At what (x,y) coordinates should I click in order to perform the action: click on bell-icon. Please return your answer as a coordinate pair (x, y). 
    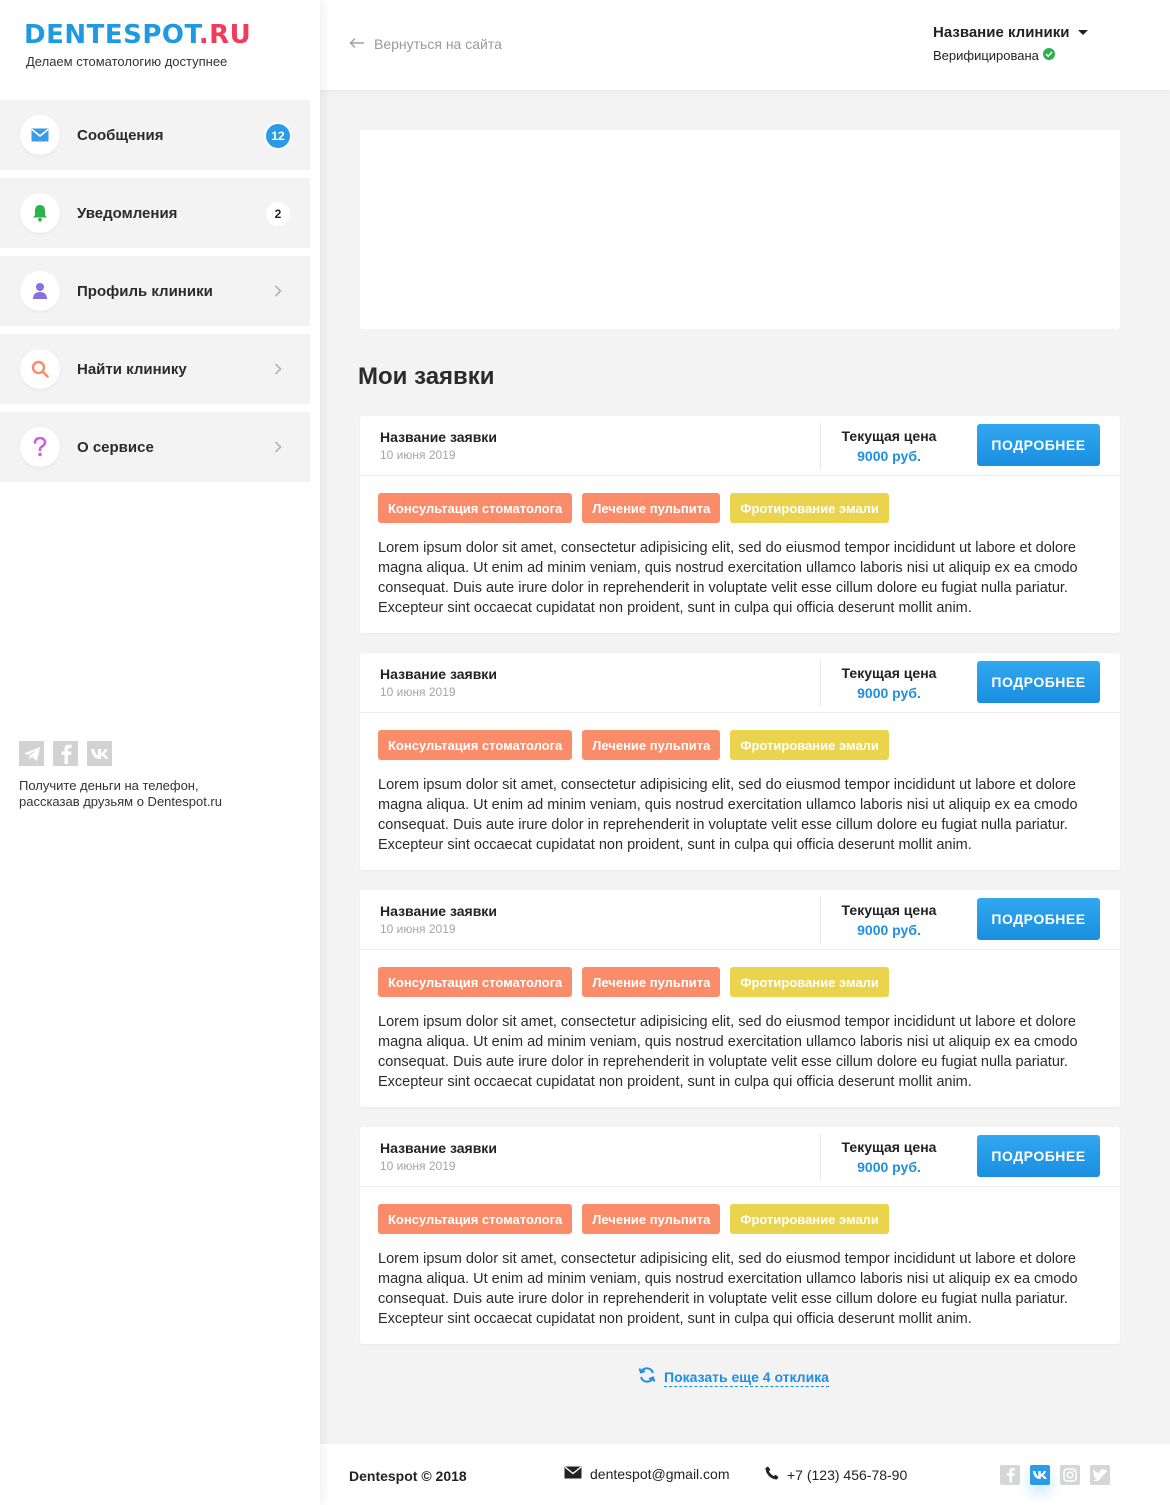
    Looking at the image, I should click on (40, 213).